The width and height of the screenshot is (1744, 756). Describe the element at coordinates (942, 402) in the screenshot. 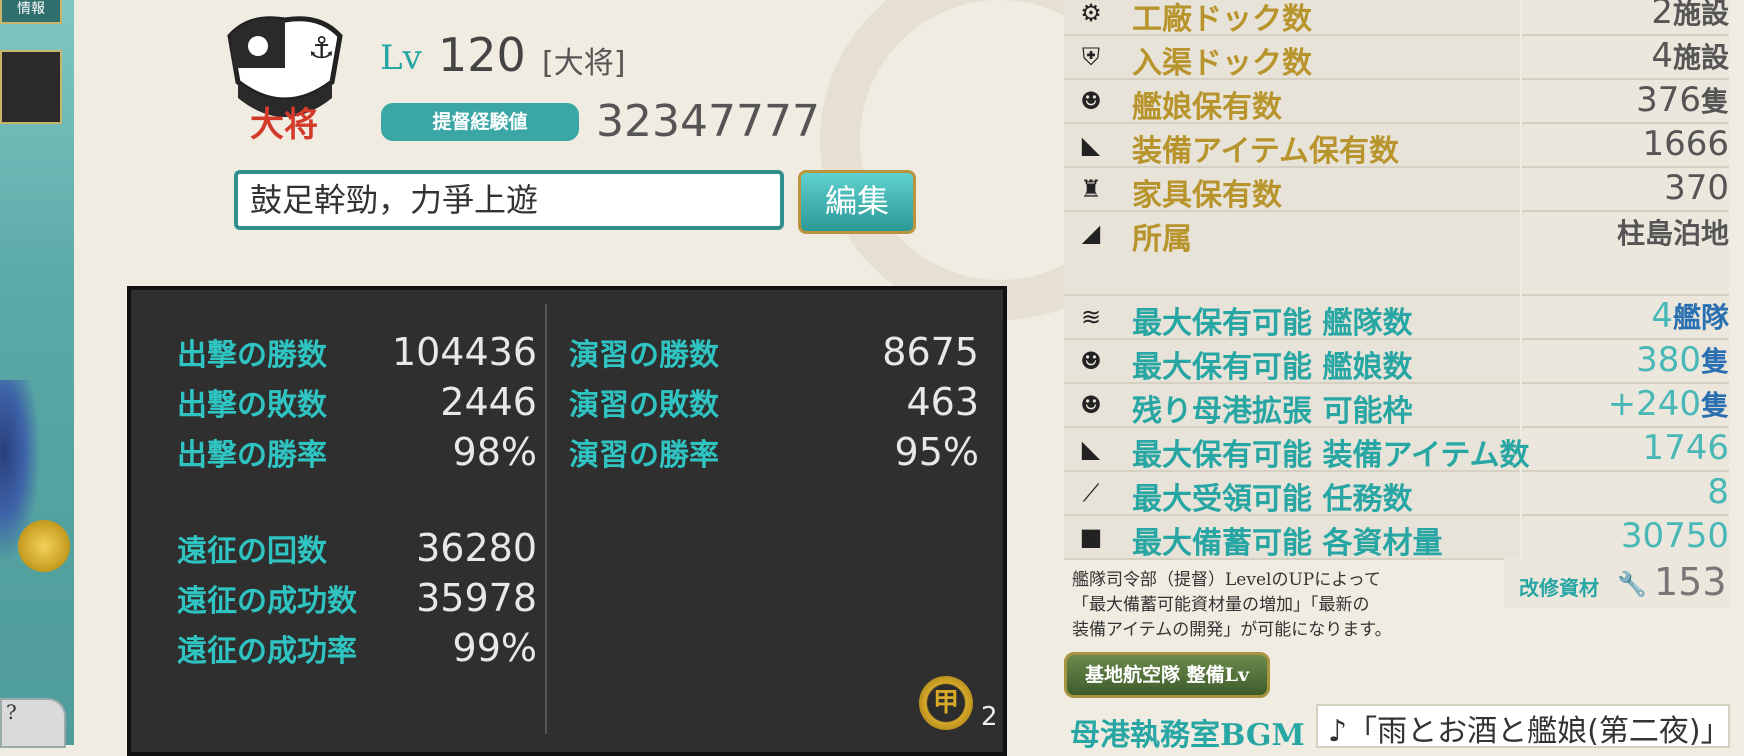

I see `stat-value: 463` at that location.